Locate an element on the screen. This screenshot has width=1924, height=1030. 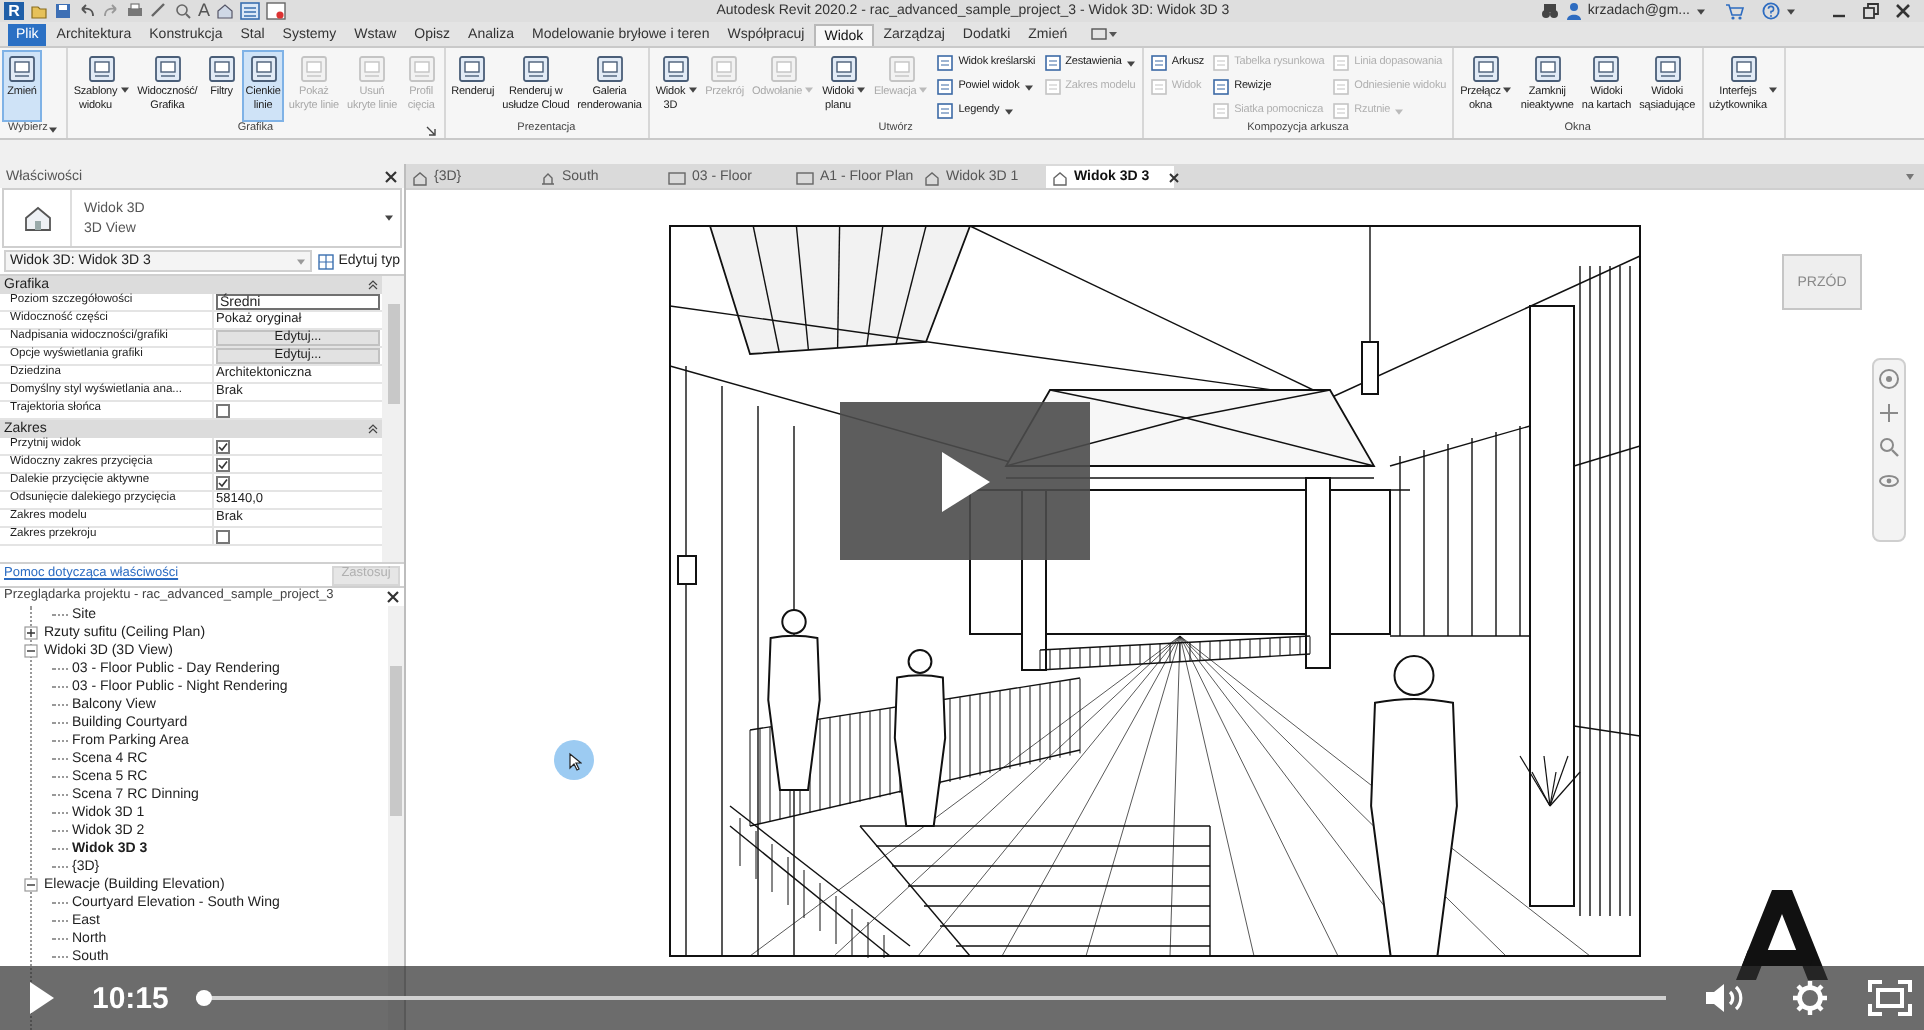
expand-icon is located at coordinates (31, 633).